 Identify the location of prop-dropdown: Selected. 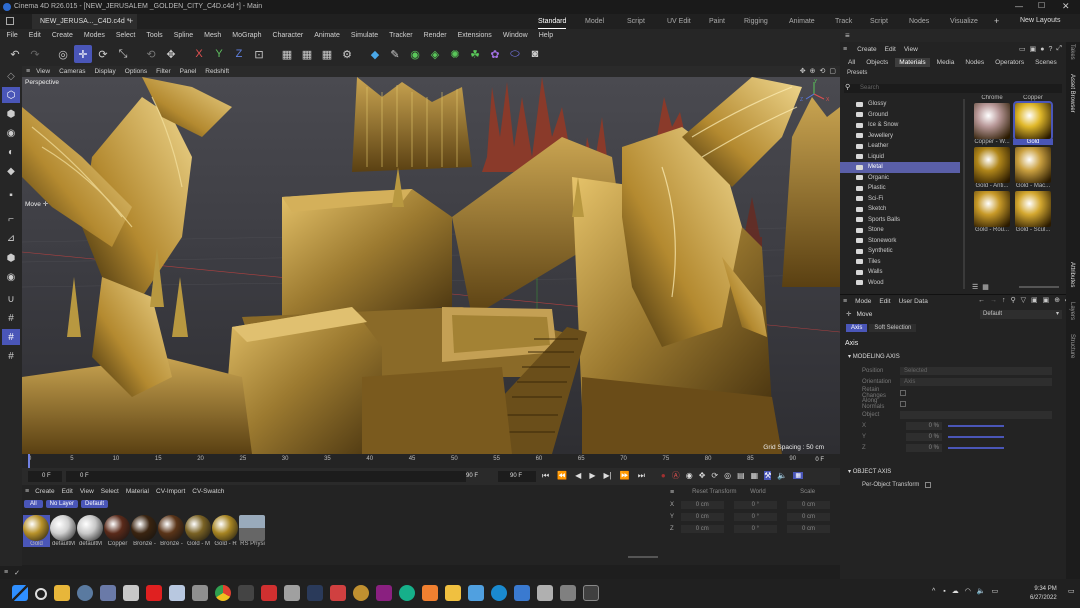
(976, 370).